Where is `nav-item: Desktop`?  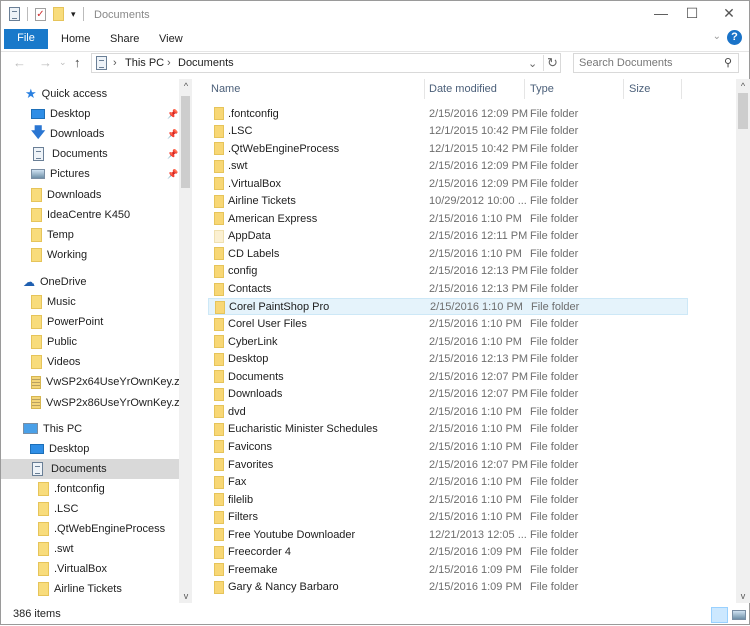 nav-item: Desktop is located at coordinates (90, 449).